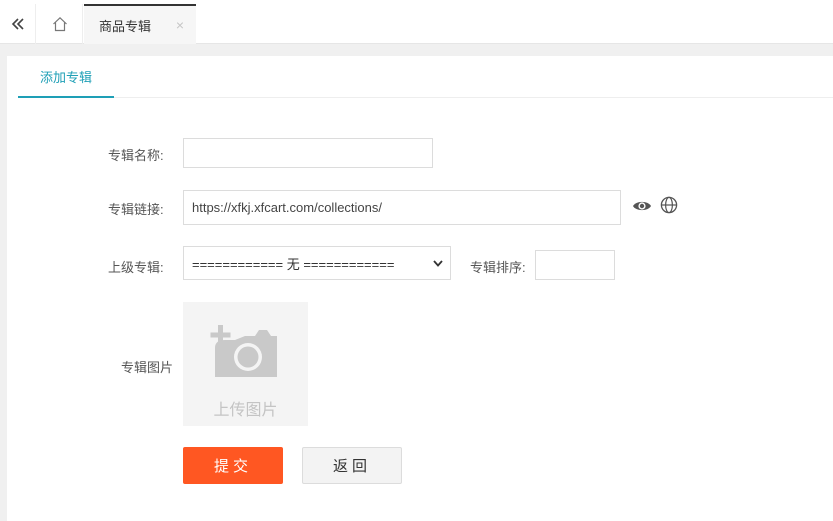 The height and width of the screenshot is (521, 833). What do you see at coordinates (243, 351) in the screenshot?
I see `add-camera-icon` at bounding box center [243, 351].